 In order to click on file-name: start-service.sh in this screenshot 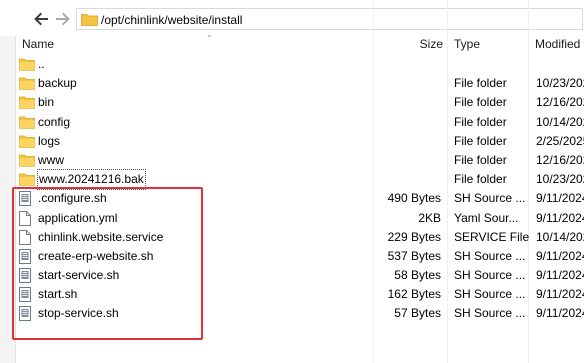, I will do `click(78, 275)`.